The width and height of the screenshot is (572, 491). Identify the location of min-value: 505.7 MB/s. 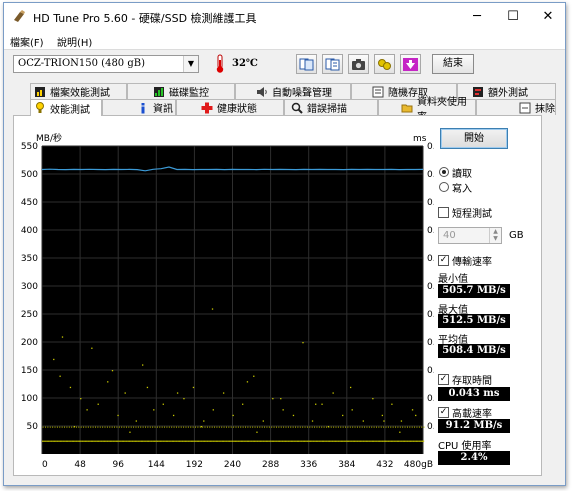
(474, 291).